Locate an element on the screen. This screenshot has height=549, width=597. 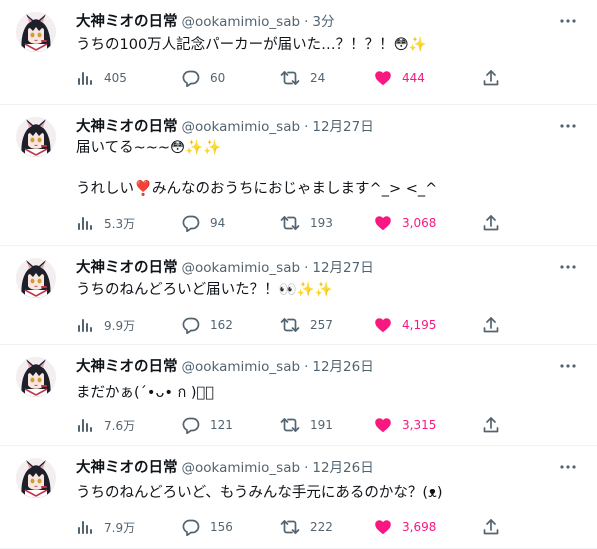
retweet-button: 257 is located at coordinates (306, 325).